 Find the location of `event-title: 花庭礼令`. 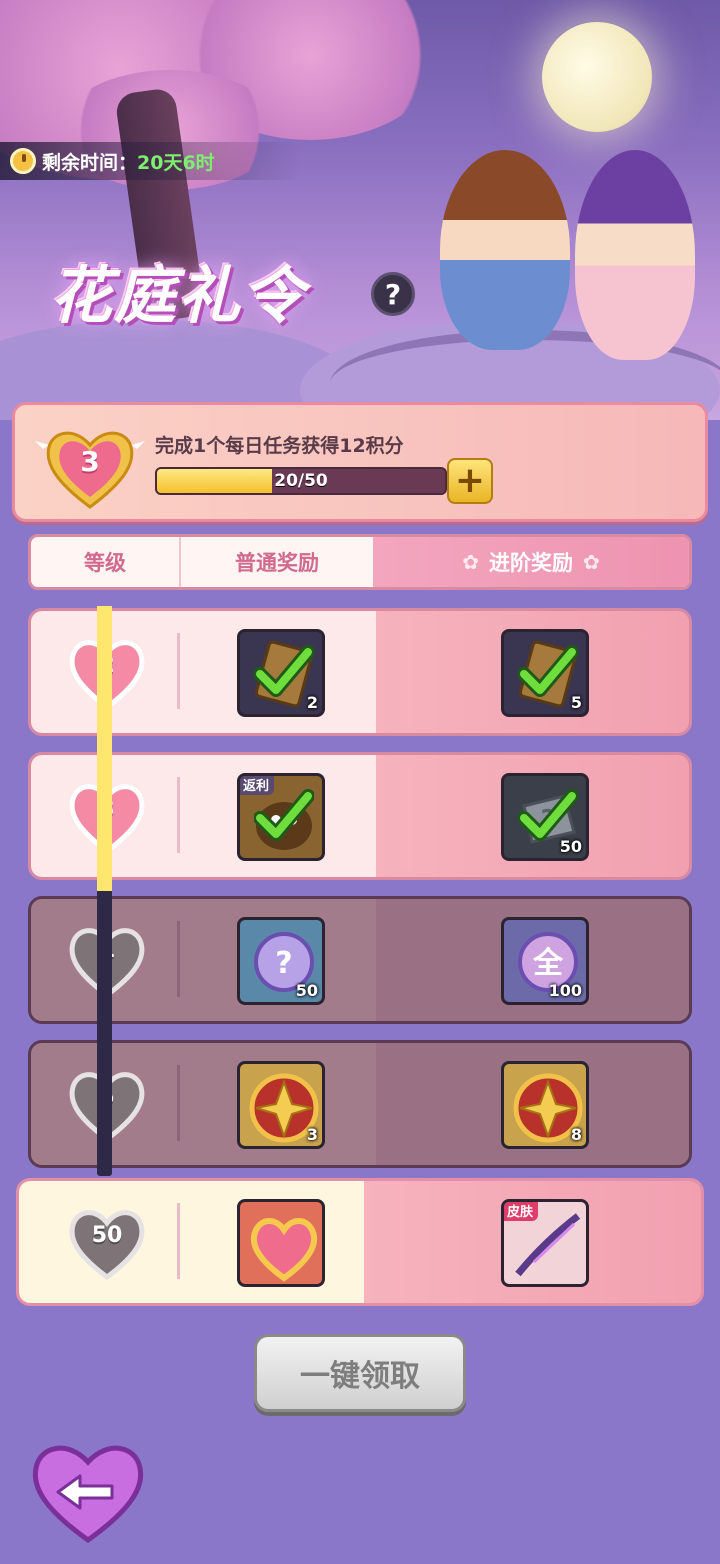

event-title: 花庭礼令 is located at coordinates (178, 295).